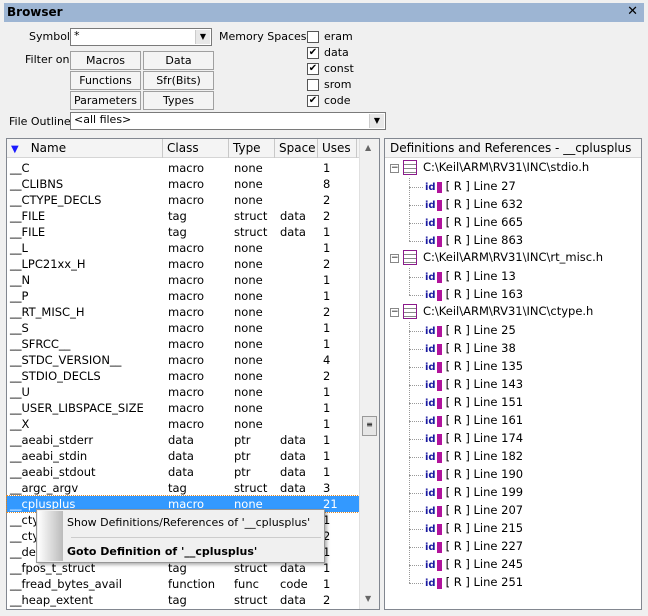  Describe the element at coordinates (183, 328) in the screenshot. I see `table-row: __S macro none 1` at that location.